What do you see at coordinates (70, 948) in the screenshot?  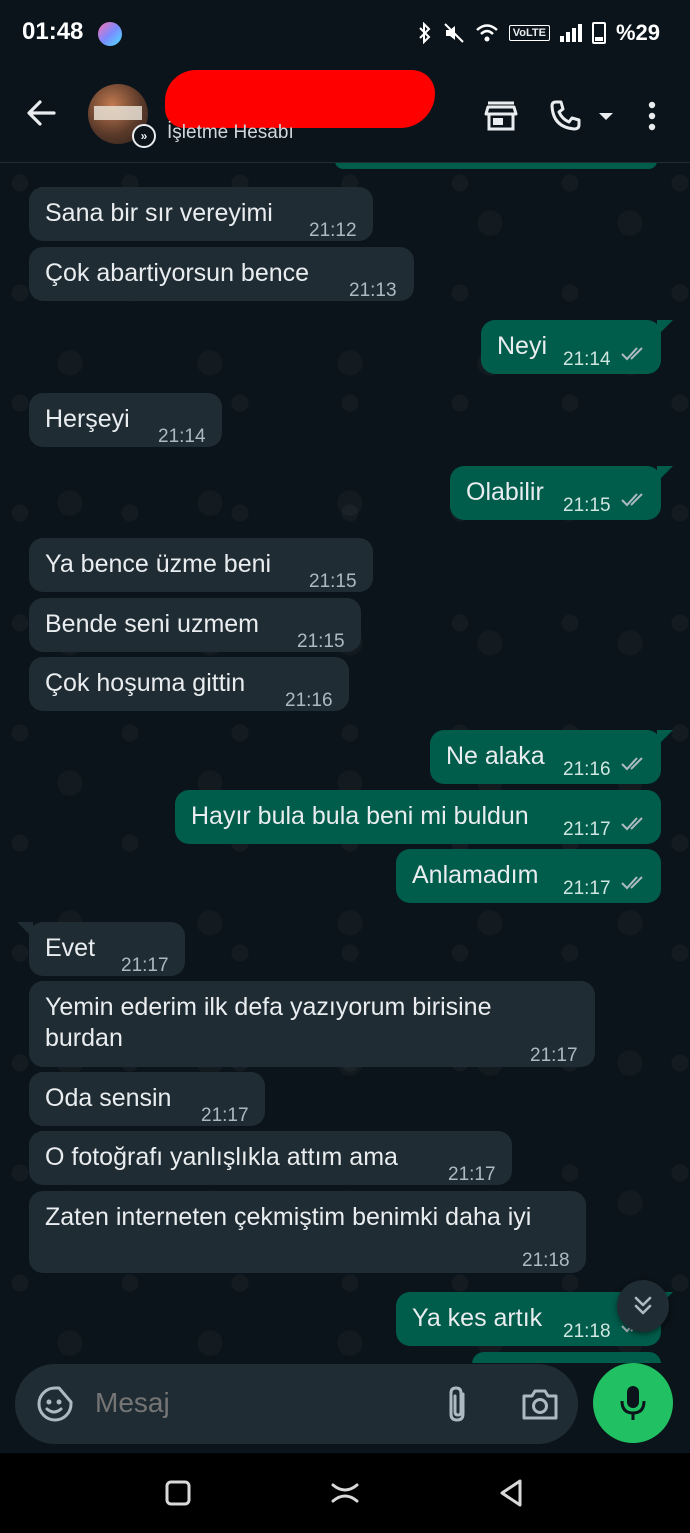 I see `message-text: Evet` at bounding box center [70, 948].